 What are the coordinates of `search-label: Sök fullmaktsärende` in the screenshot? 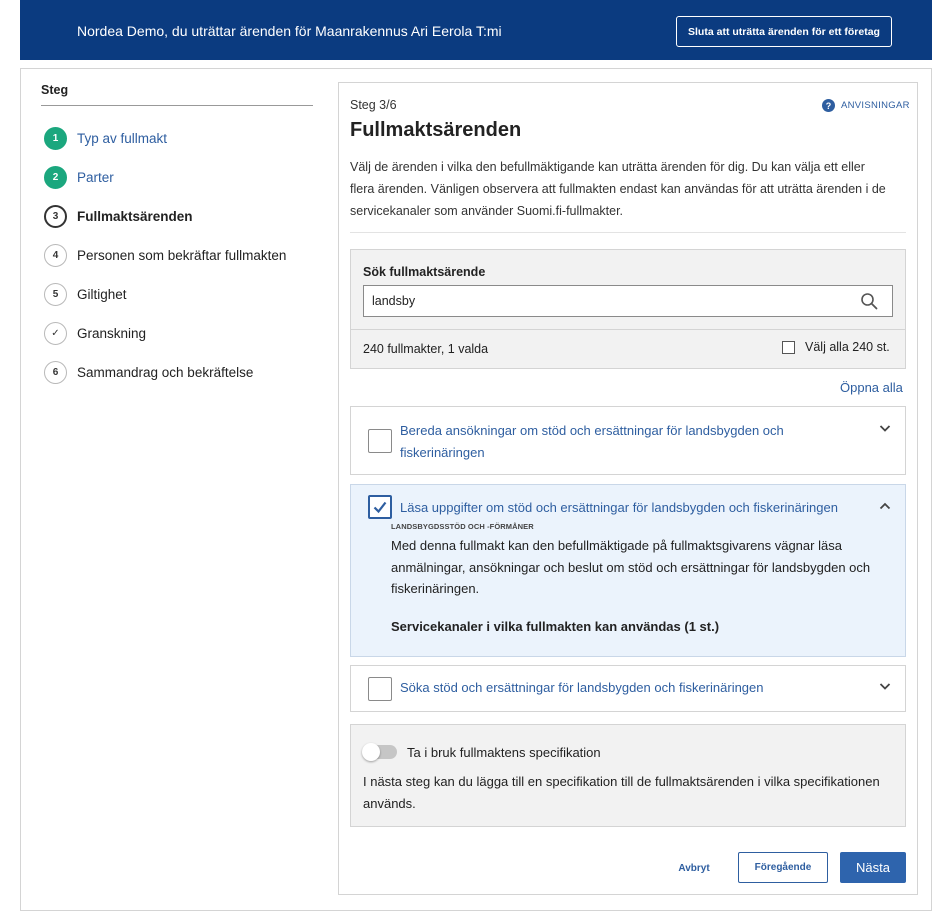 It's located at (424, 272).